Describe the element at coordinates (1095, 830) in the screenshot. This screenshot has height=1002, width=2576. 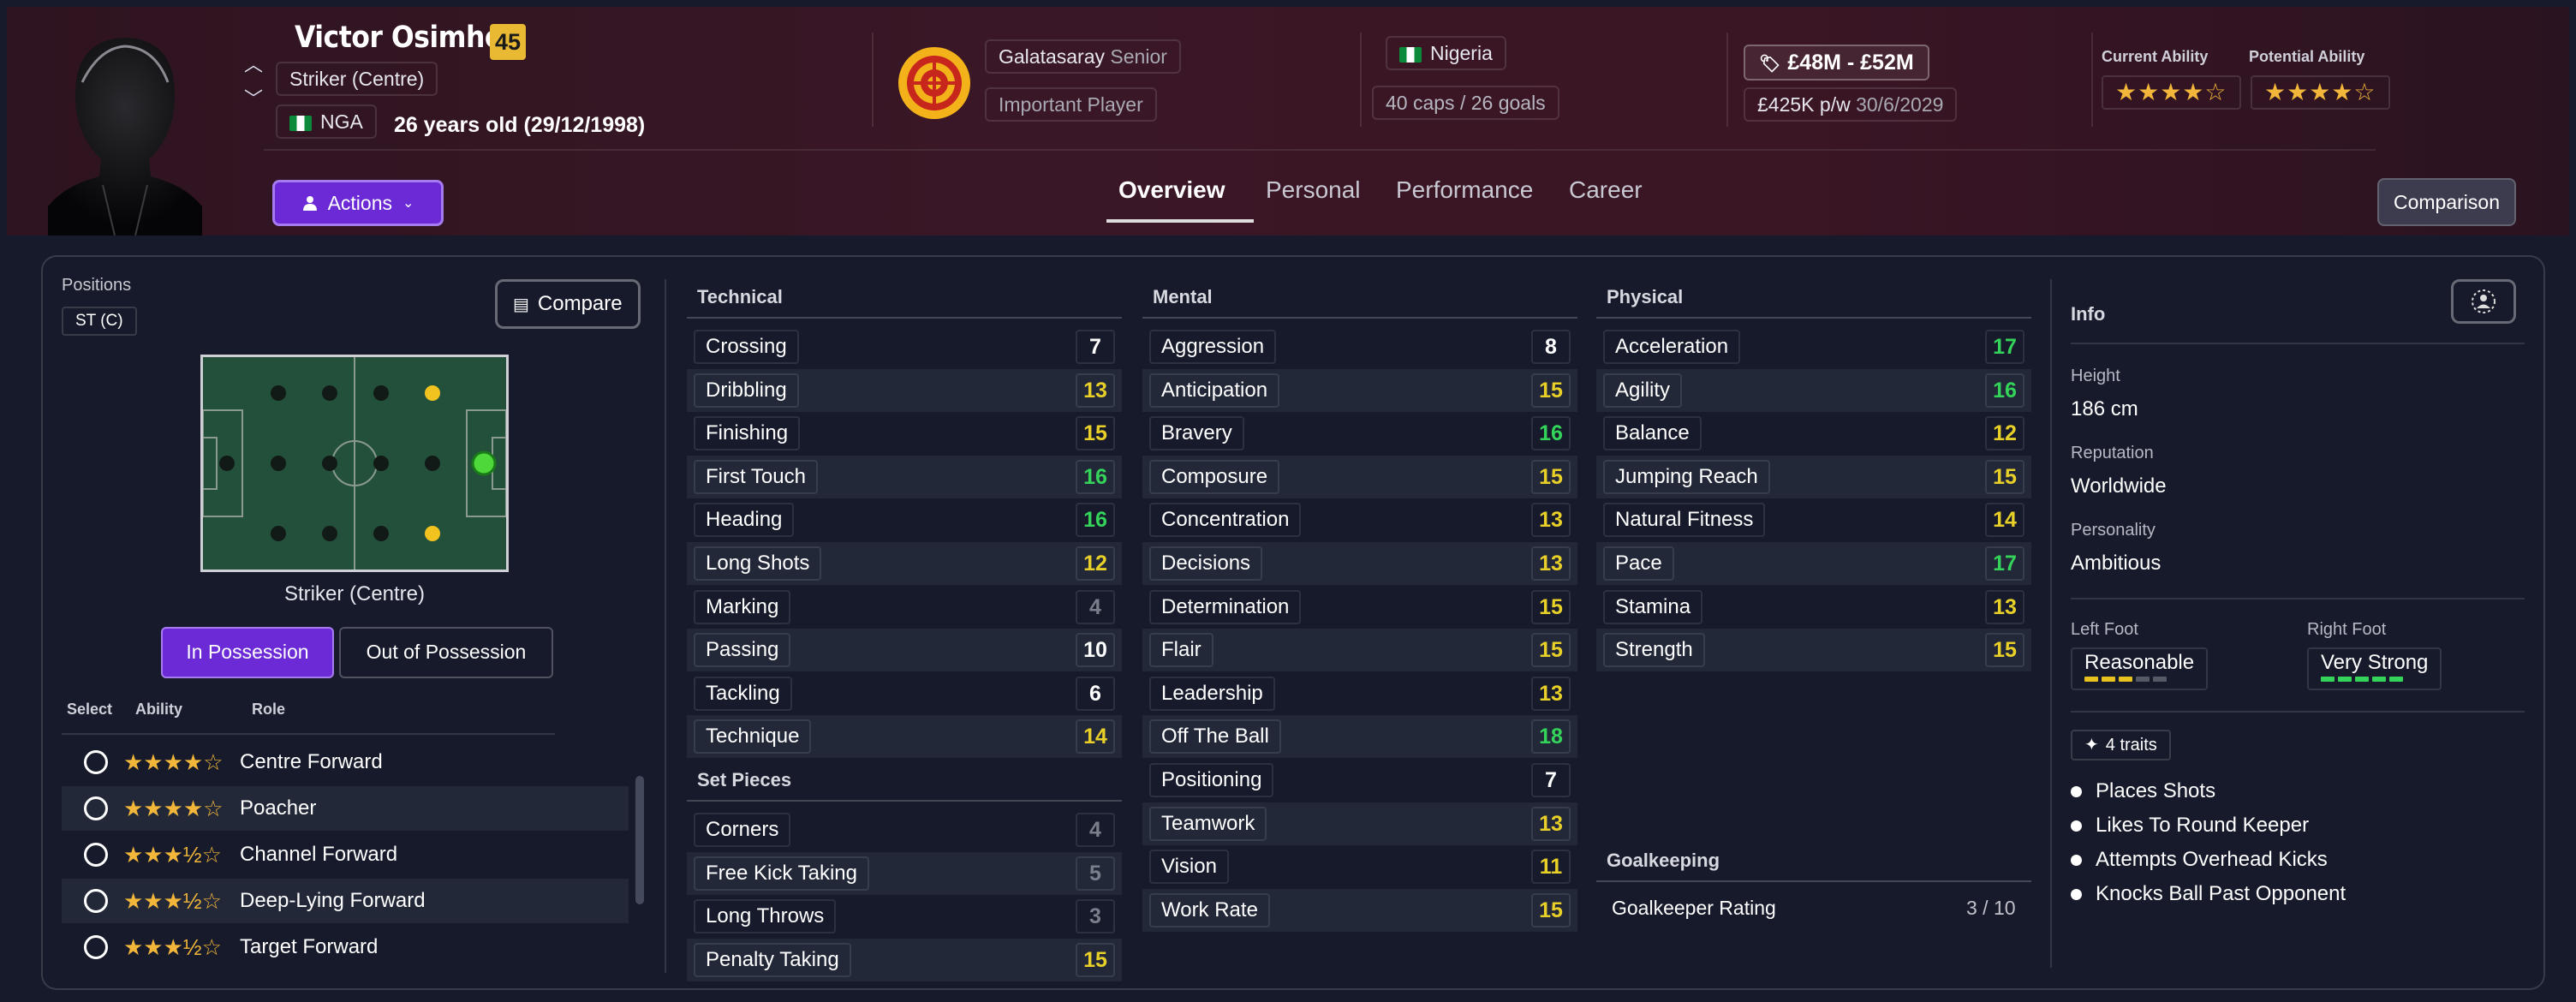
I see `attribute-value: 4` at that location.